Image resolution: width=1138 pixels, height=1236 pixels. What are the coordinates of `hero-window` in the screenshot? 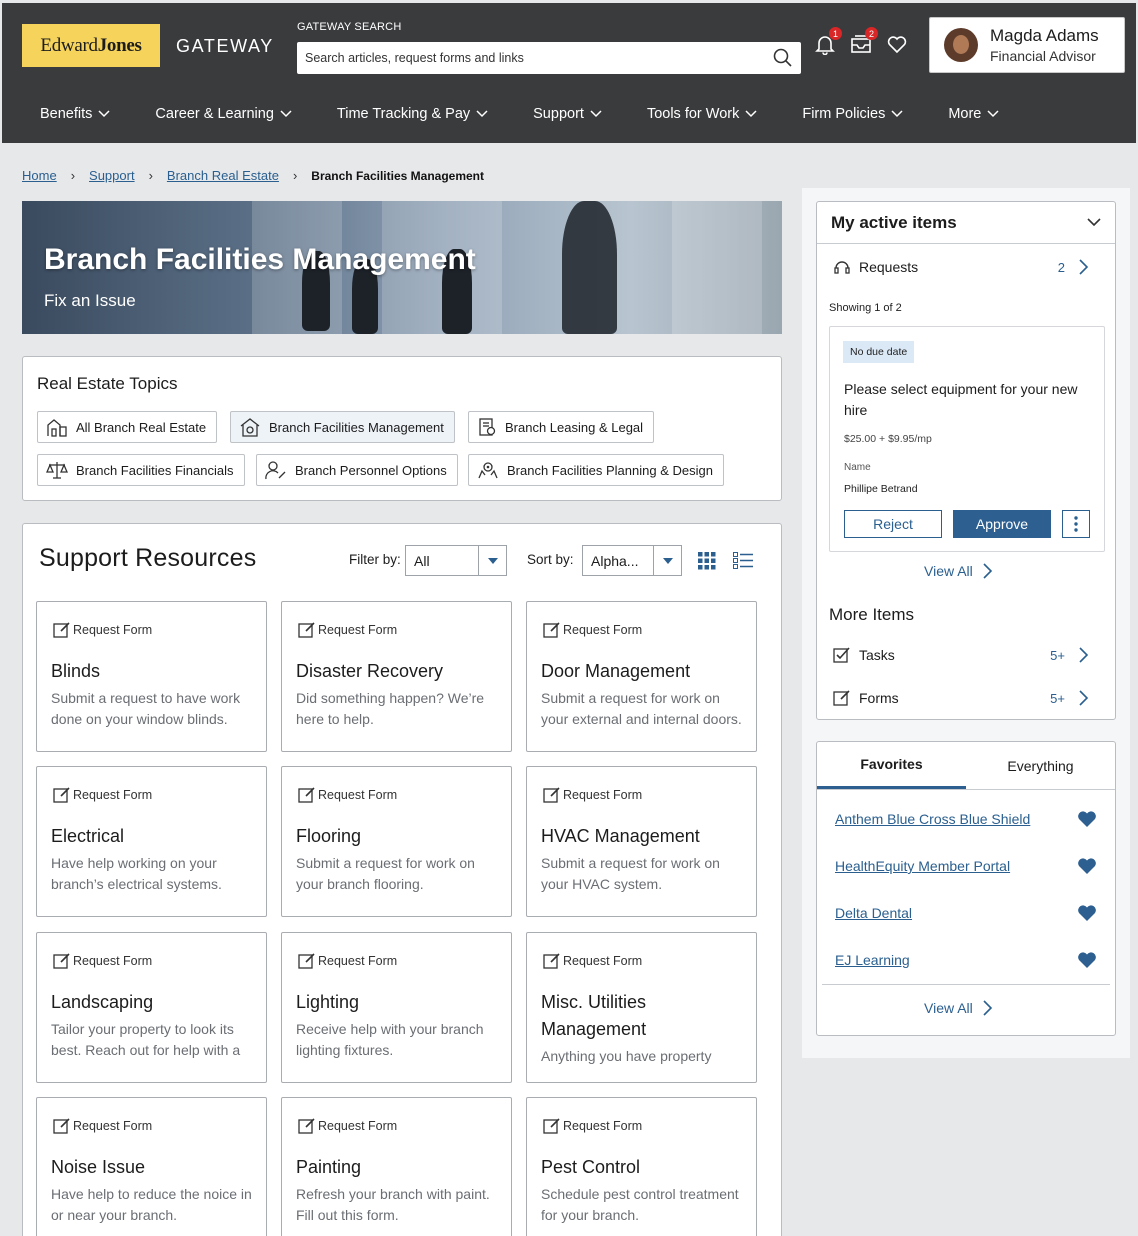 It's located at (717, 267).